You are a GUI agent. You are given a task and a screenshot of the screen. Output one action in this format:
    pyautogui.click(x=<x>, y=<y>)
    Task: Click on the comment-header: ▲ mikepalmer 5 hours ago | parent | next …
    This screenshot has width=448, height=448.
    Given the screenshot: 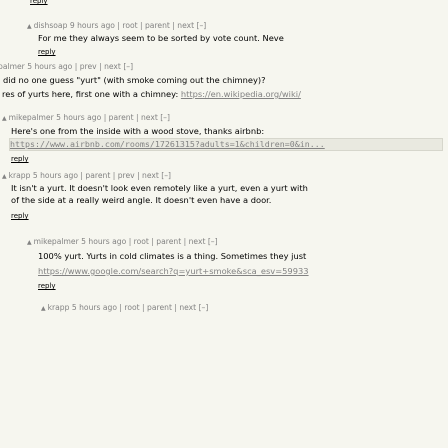 What is the action you would take?
    pyautogui.click(x=86, y=117)
    